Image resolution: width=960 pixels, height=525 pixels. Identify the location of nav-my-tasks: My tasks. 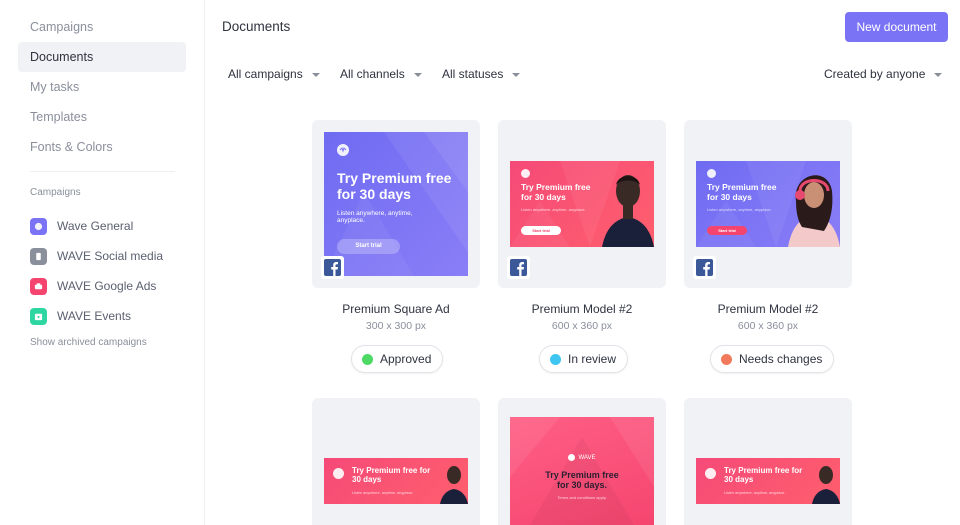
(102, 87).